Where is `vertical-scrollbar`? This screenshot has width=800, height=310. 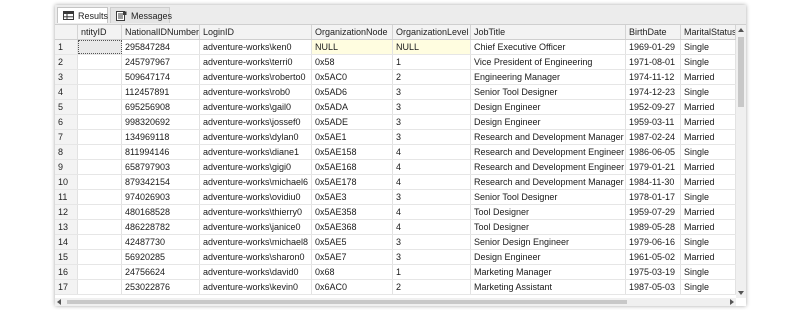 vertical-scrollbar is located at coordinates (741, 161).